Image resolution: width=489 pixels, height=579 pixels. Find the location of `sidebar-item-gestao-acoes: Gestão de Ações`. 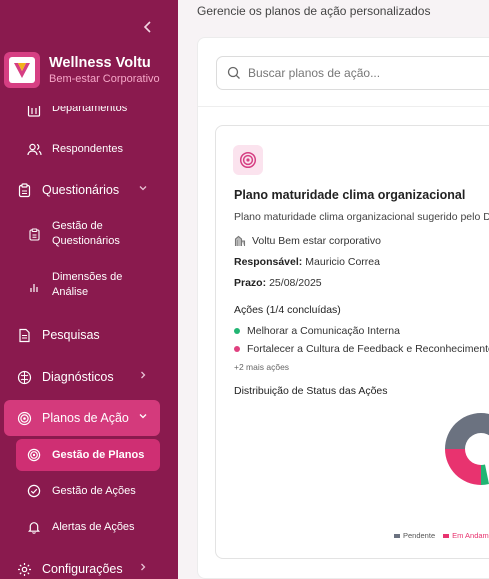

sidebar-item-gestao-acoes: Gestão de Ações is located at coordinates (81, 491).